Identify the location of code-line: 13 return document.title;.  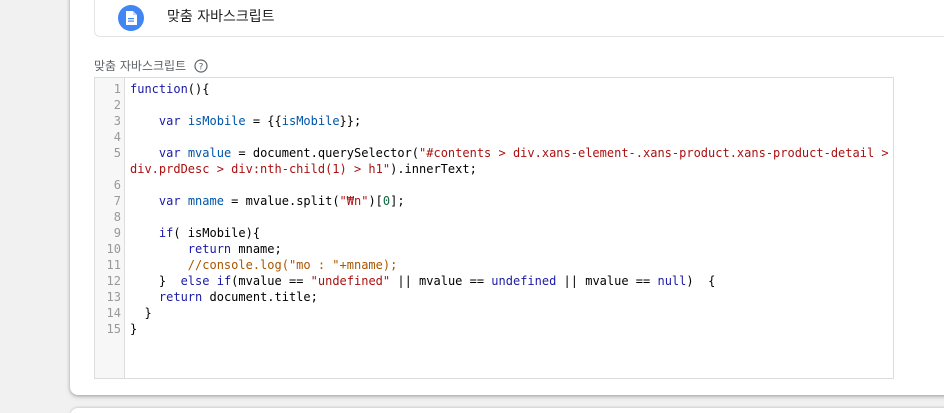
(494, 297).